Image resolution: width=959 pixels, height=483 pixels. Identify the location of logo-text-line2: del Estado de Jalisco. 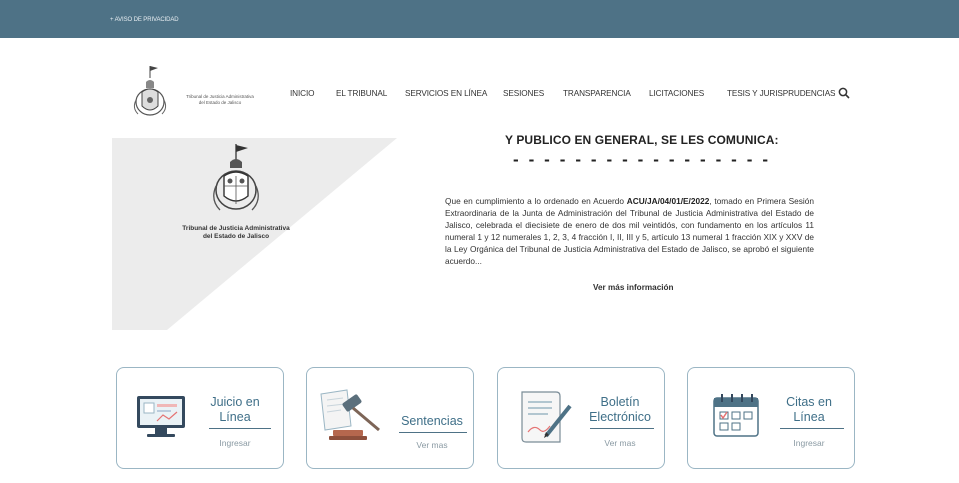
(220, 102).